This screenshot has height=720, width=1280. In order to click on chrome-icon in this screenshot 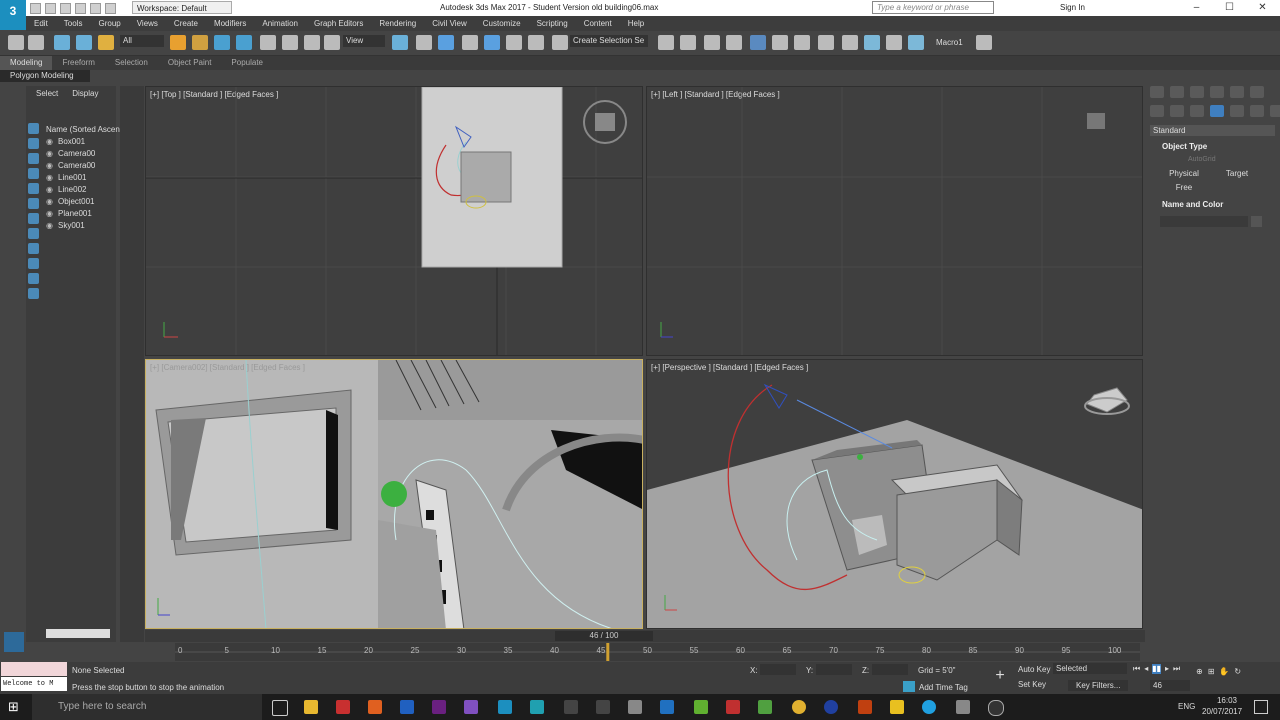, I will do `click(799, 707)`.